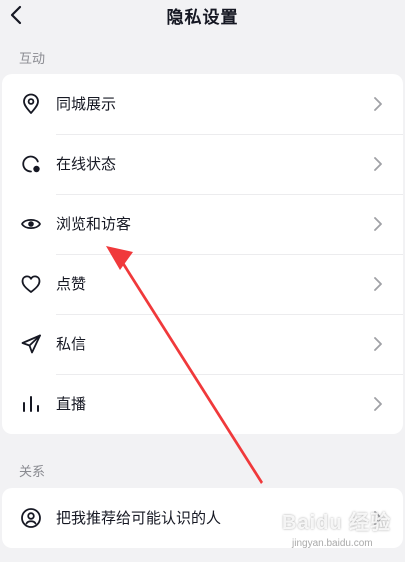 This screenshot has width=405, height=562. Describe the element at coordinates (337, 523) in the screenshot. I see `watermark-logo: Baidu 经验` at that location.